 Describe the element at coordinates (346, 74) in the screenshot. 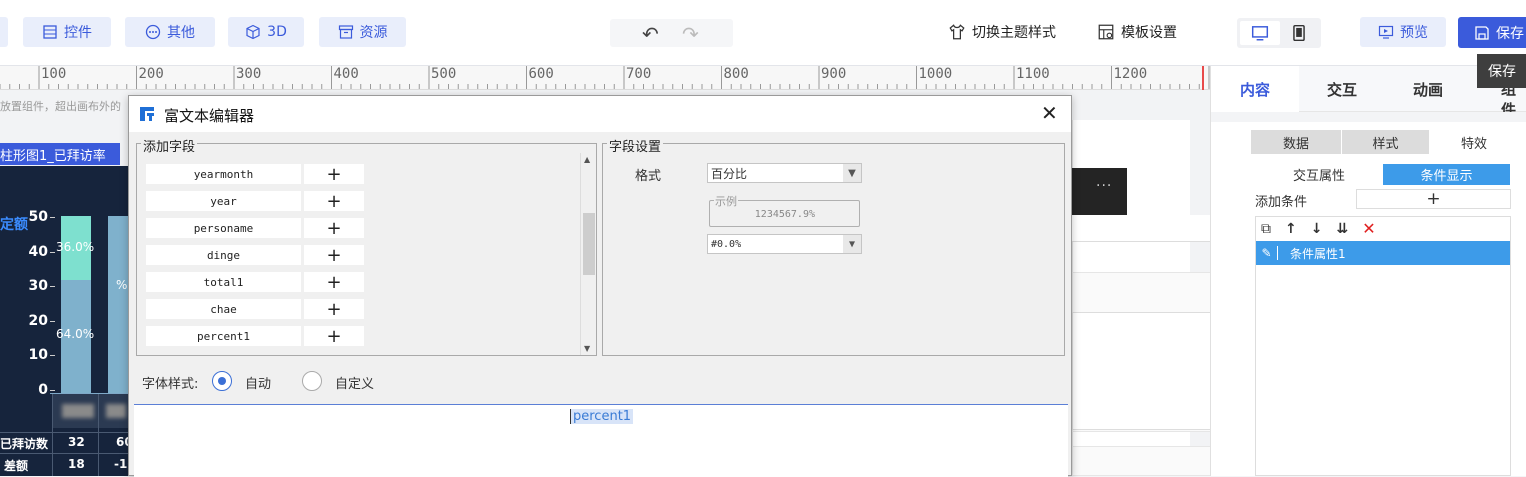

I see `ruler-mark: 400` at that location.